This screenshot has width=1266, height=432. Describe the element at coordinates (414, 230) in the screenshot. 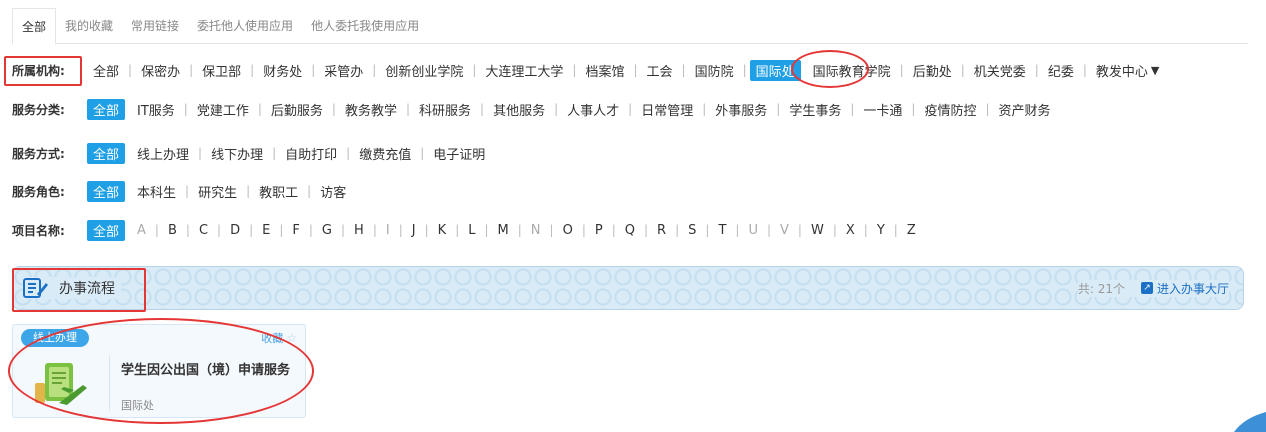

I see `filter-name-item: J` at that location.